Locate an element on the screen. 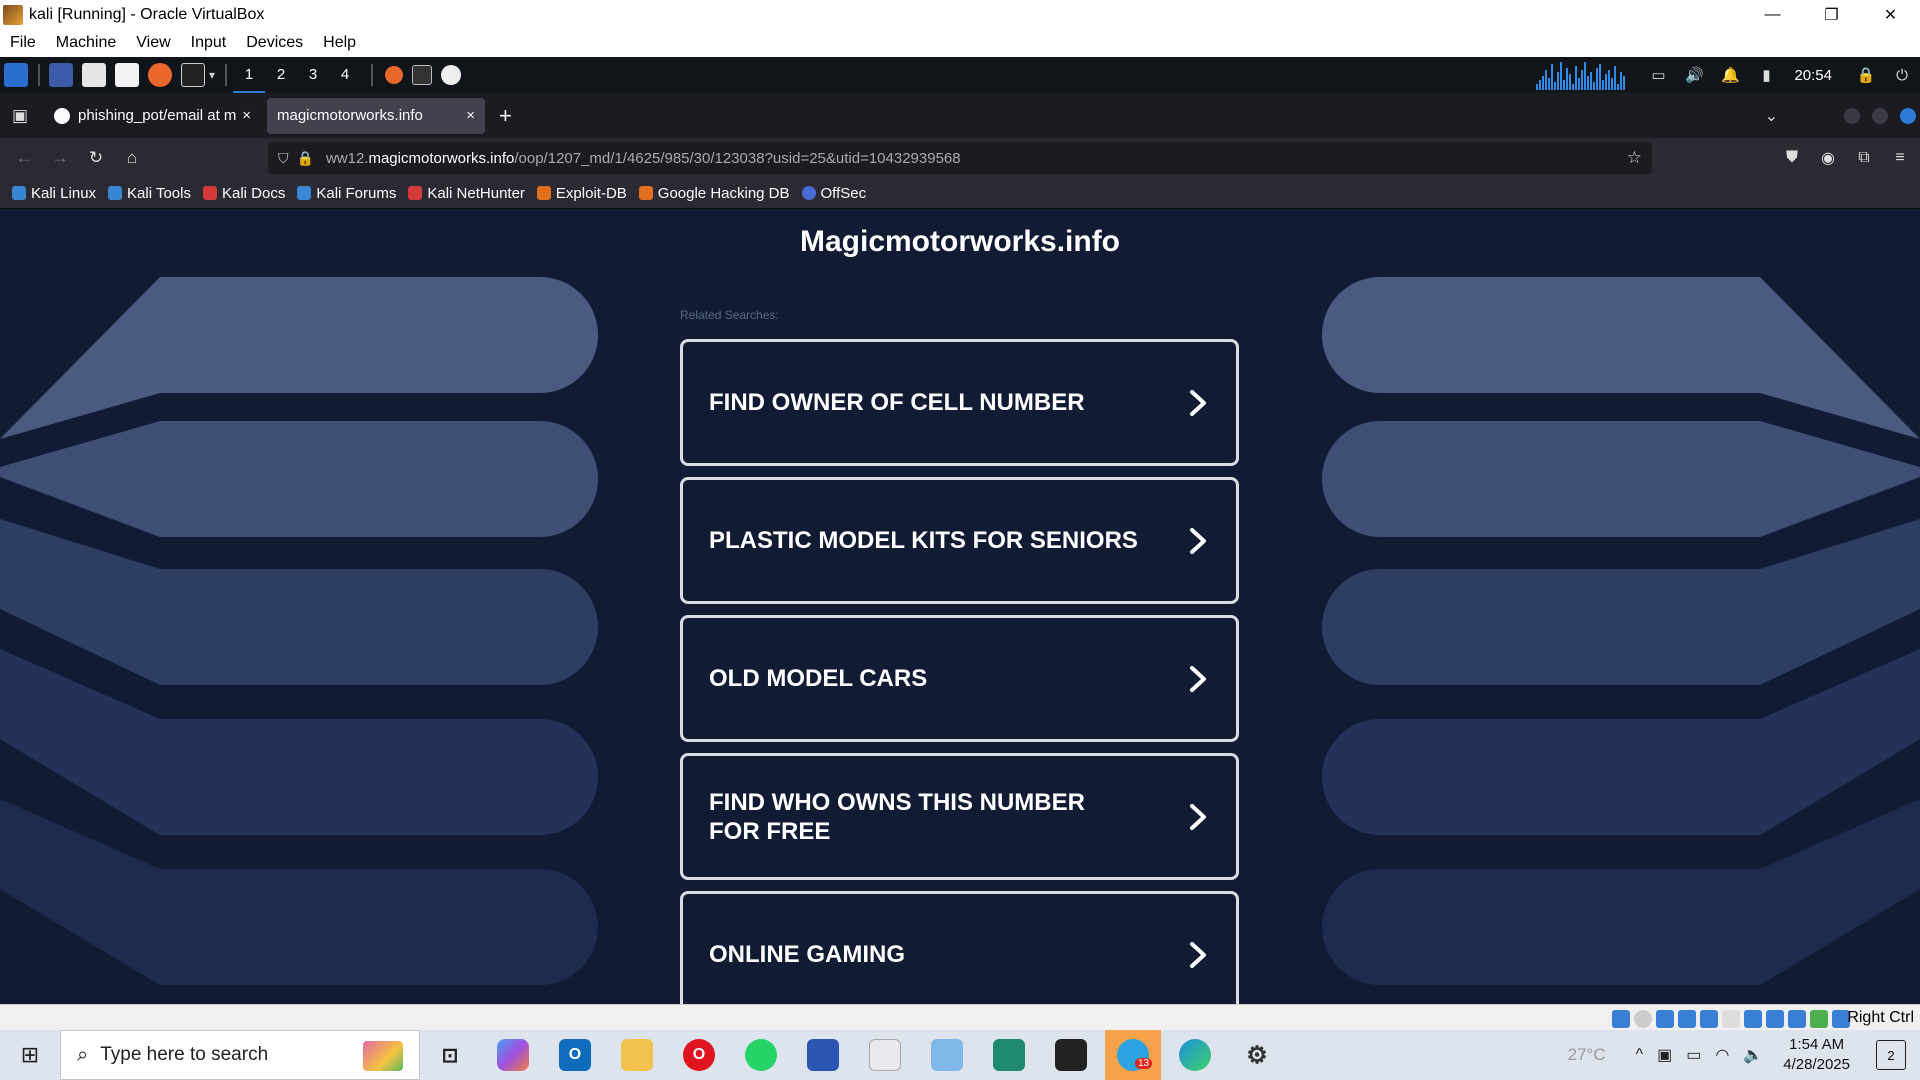 The image size is (1920, 1080). bookmark-star-icon: ☆ is located at coordinates (1634, 158).